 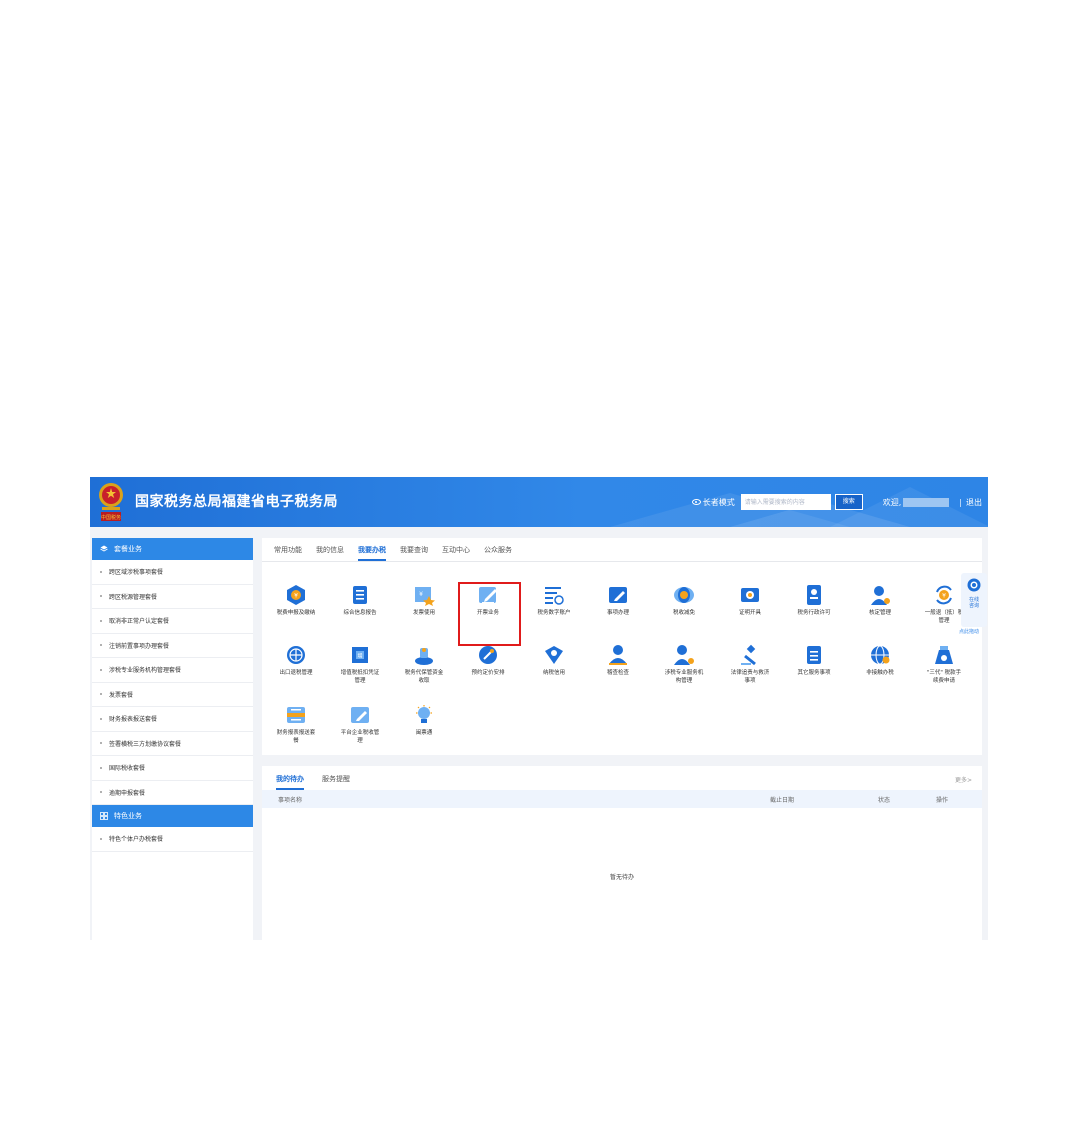 I want to click on service-tile: 税务数字账户, so click(x=554, y=600).